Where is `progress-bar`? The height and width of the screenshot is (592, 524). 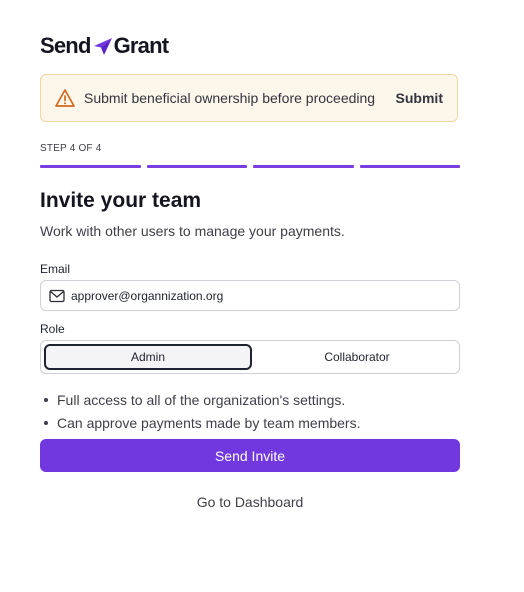 progress-bar is located at coordinates (250, 167).